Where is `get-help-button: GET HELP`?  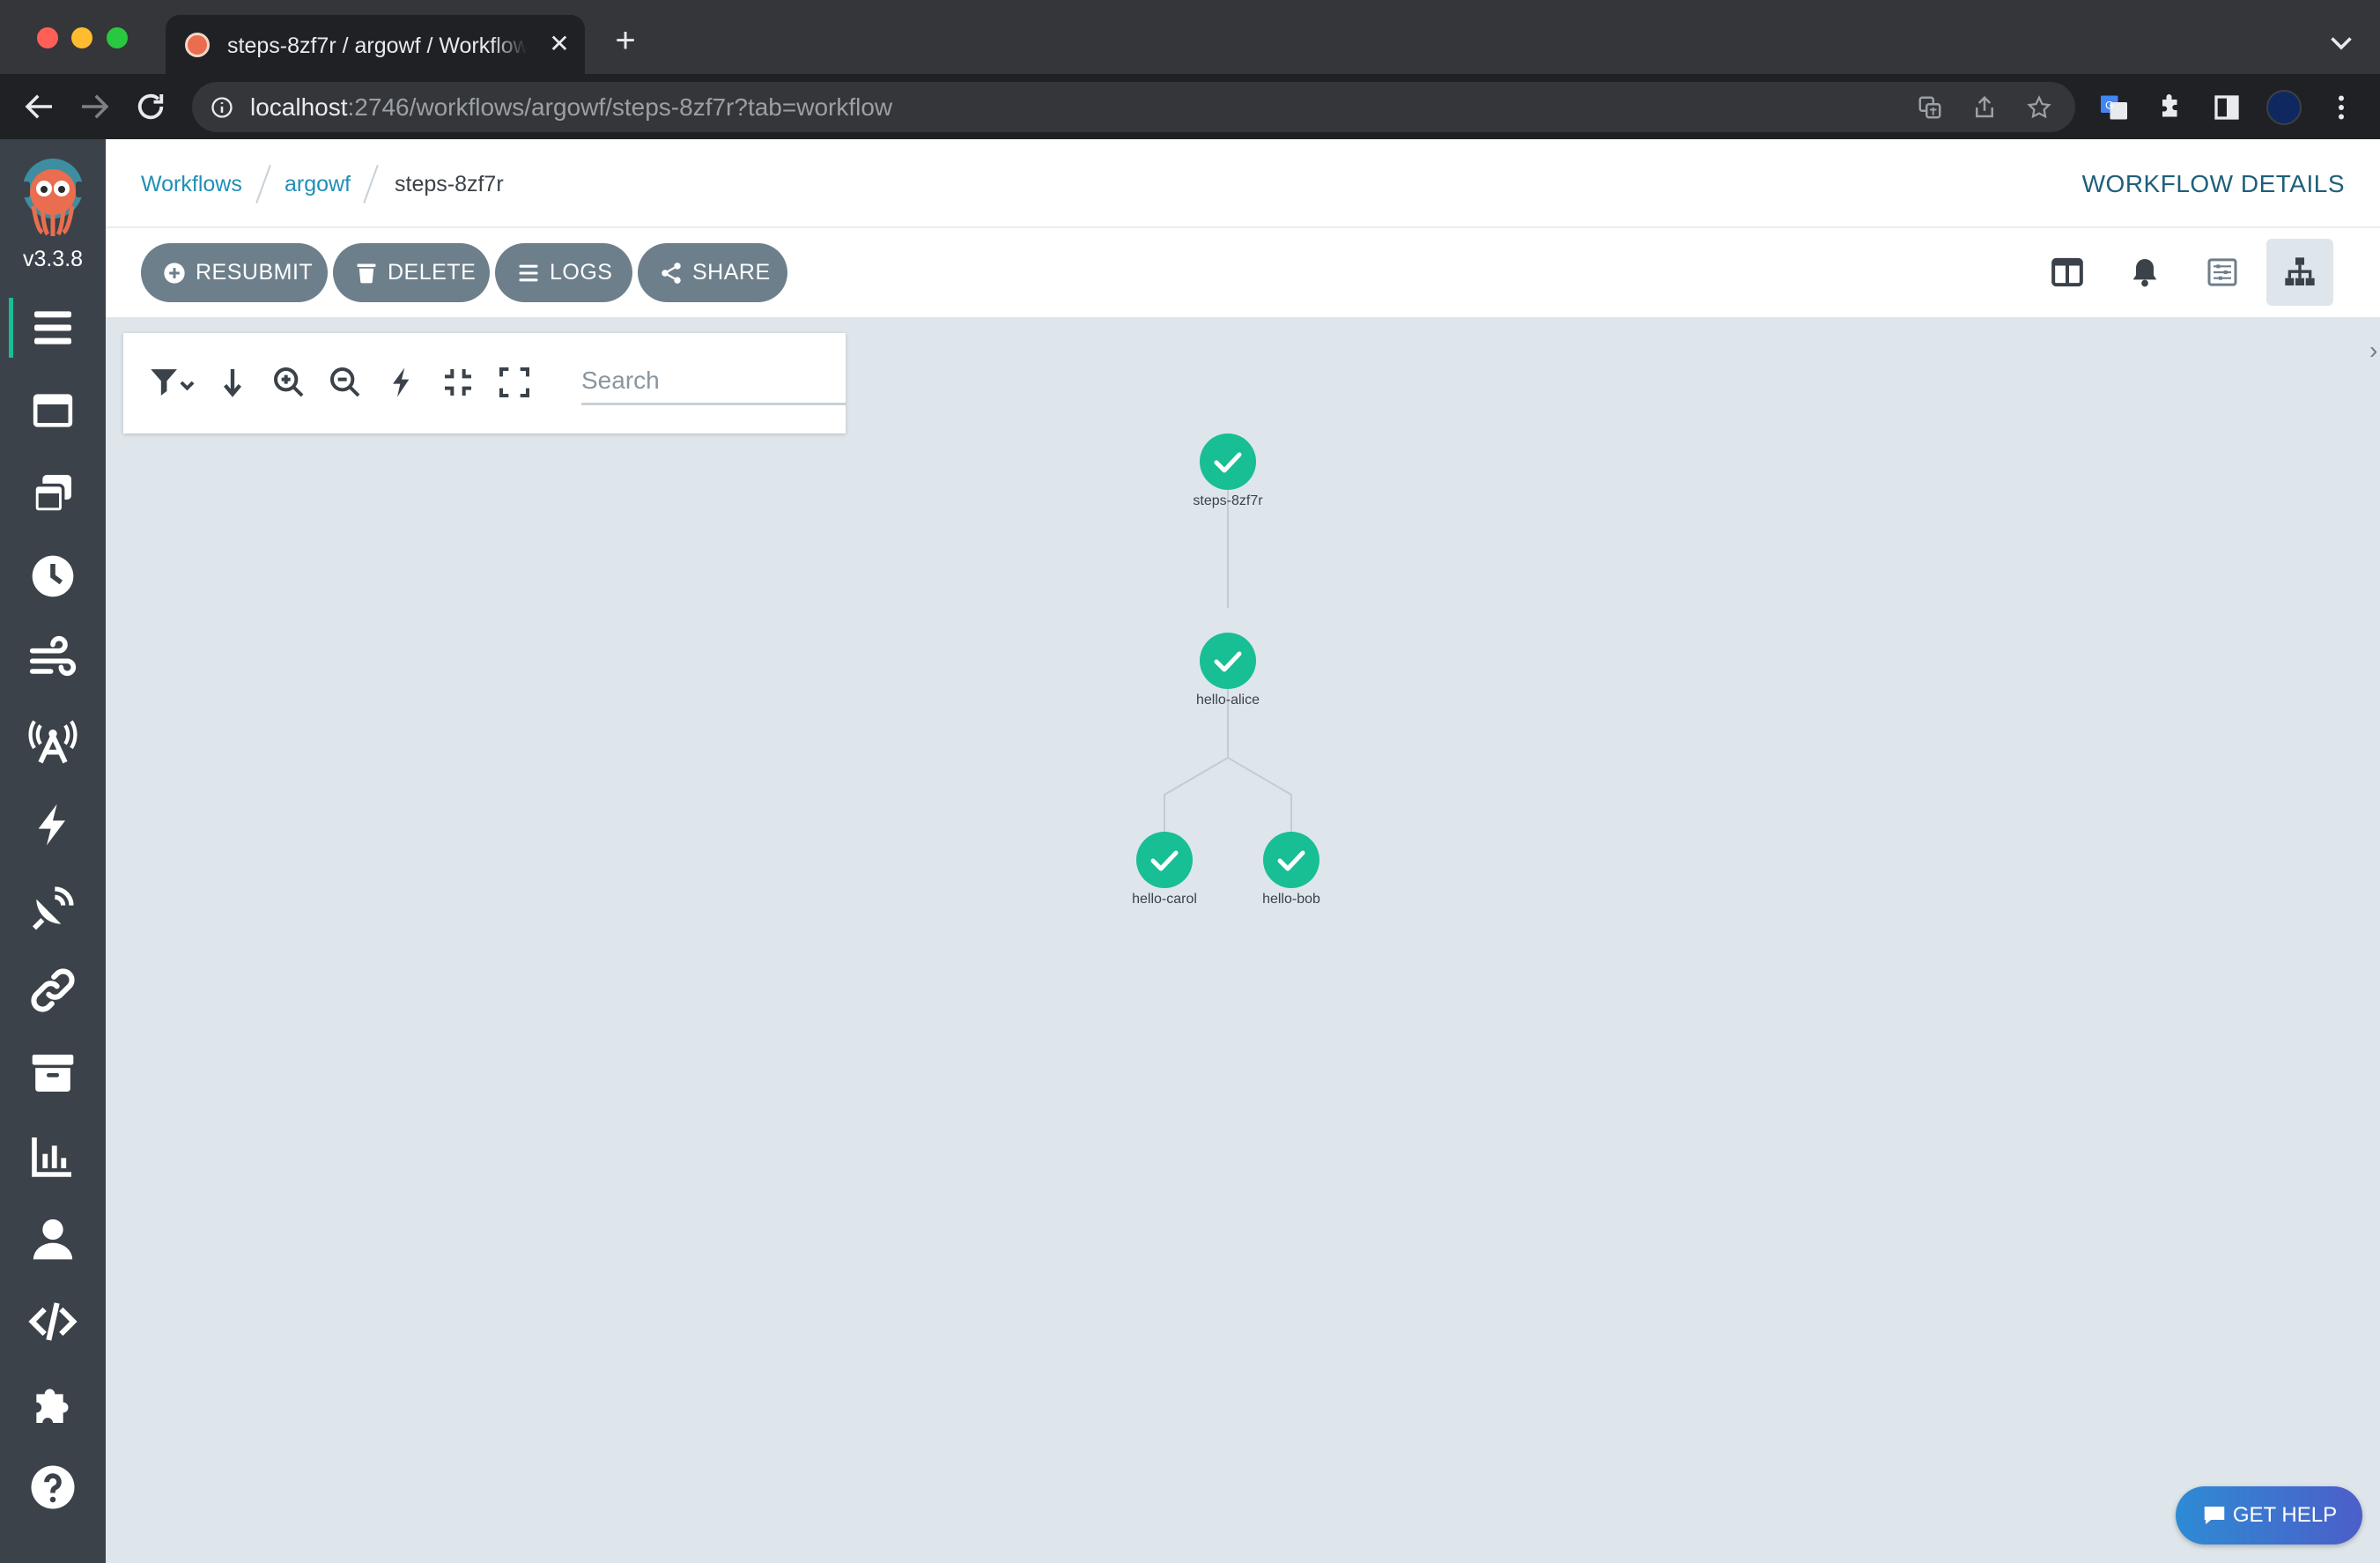 get-help-button: GET HELP is located at coordinates (2269, 1515).